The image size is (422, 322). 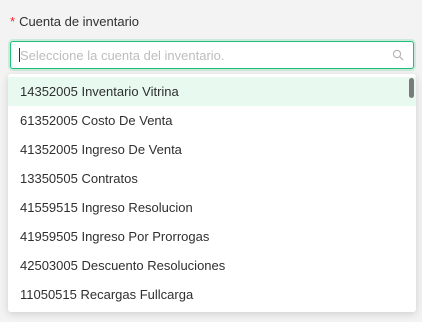 What do you see at coordinates (212, 236) in the screenshot?
I see `option-item: 41959505 Ingreso Por Prorrogas` at bounding box center [212, 236].